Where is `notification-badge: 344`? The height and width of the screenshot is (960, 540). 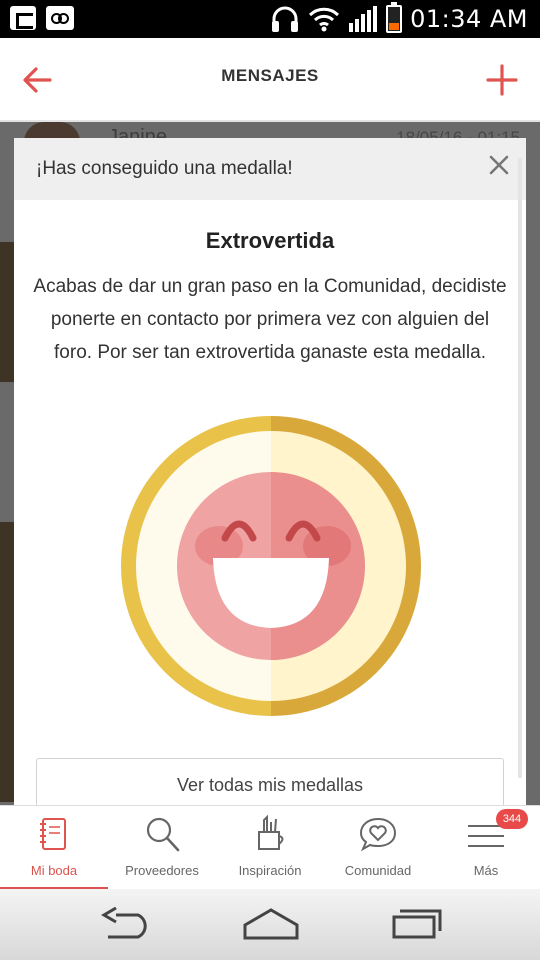
notification-badge: 344 is located at coordinates (512, 819).